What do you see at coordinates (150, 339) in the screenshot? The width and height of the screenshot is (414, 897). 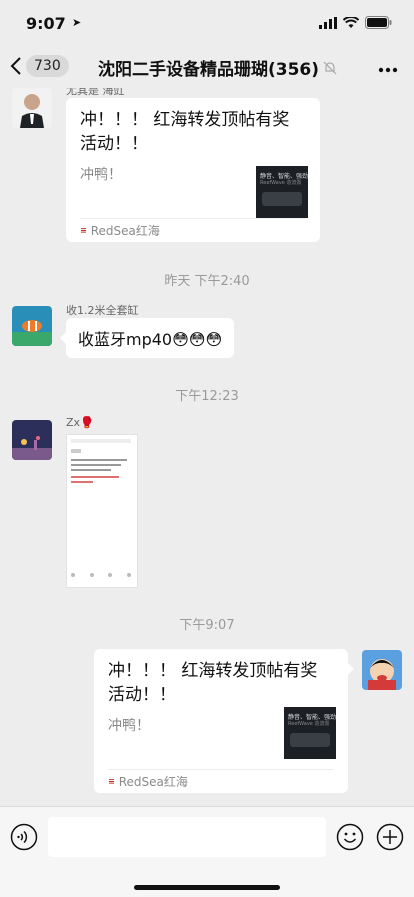 I see `message-text: 收蓝牙mp40😳😳😳` at bounding box center [150, 339].